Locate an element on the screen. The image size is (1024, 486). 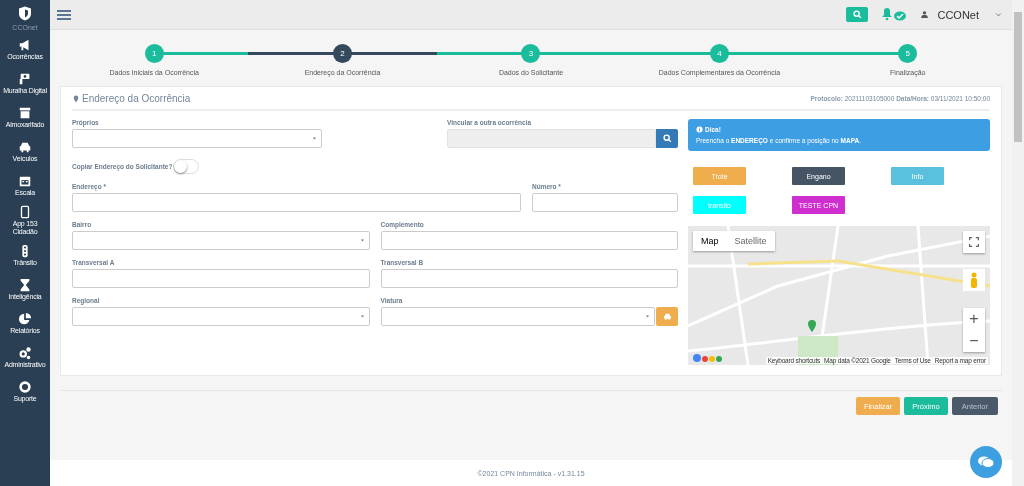
zoom-in-button: + is located at coordinates (974, 319).